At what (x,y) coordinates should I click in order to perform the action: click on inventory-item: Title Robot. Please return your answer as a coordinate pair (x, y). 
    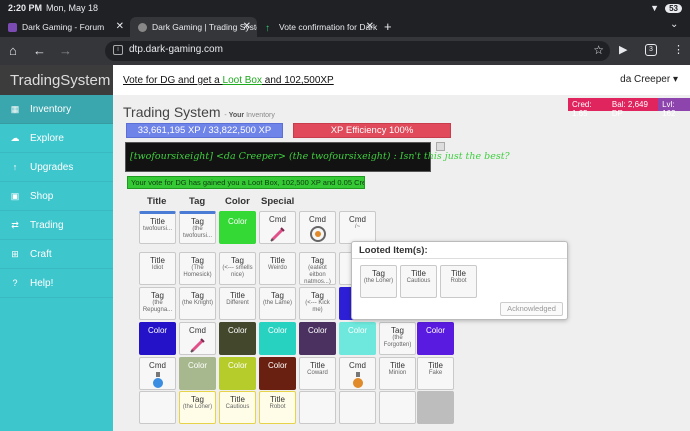
    Looking at the image, I should click on (277, 407).